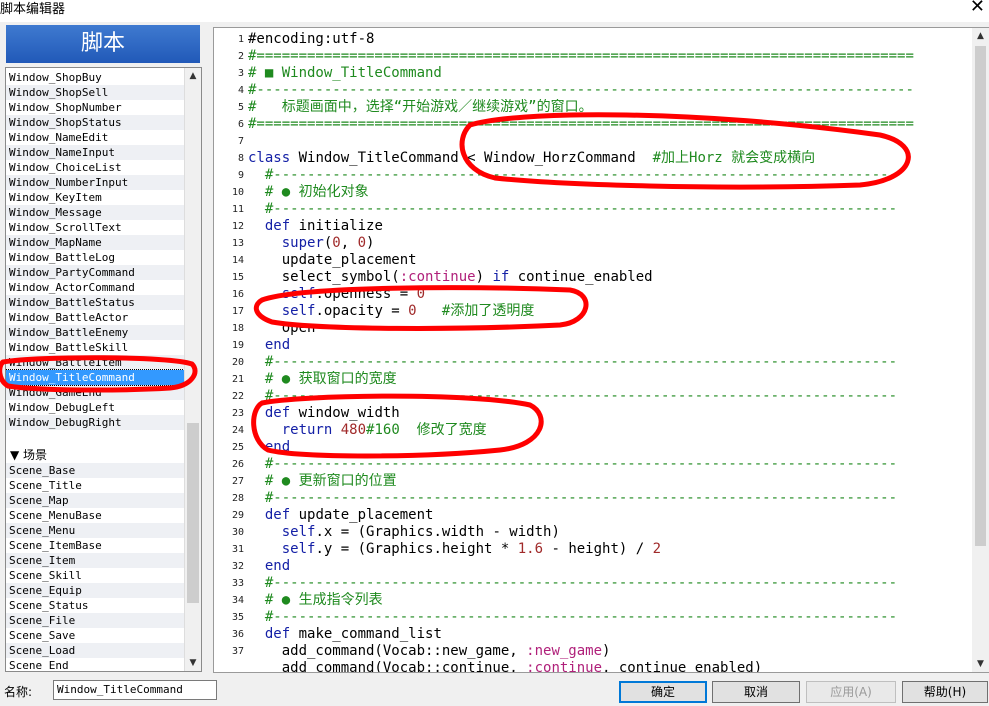 The height and width of the screenshot is (706, 989). What do you see at coordinates (193, 513) in the screenshot?
I see `scroll-thumb` at bounding box center [193, 513].